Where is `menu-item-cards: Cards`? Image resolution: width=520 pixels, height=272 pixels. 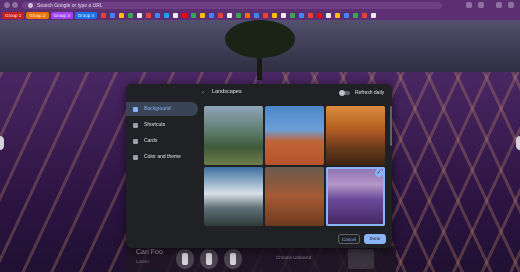
menu-item-cards: Cards is located at coordinates (162, 141).